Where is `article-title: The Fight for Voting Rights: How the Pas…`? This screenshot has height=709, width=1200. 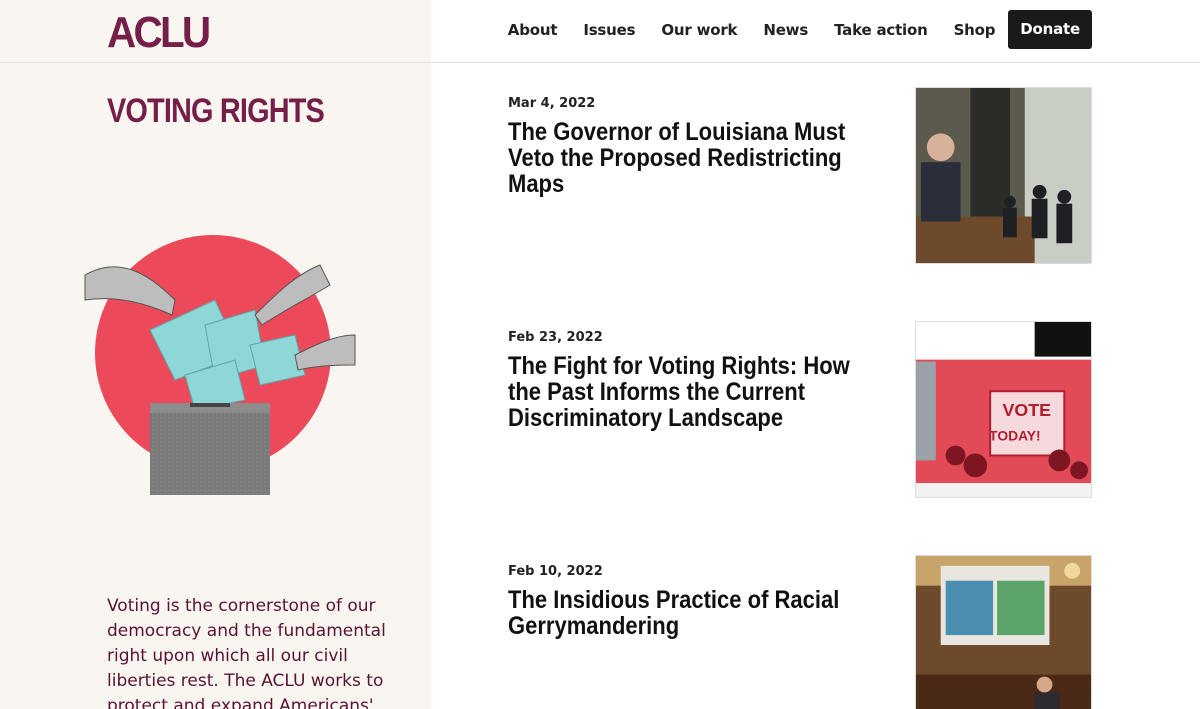 article-title: The Fight for Voting Rights: How the Pas… is located at coordinates (697, 392).